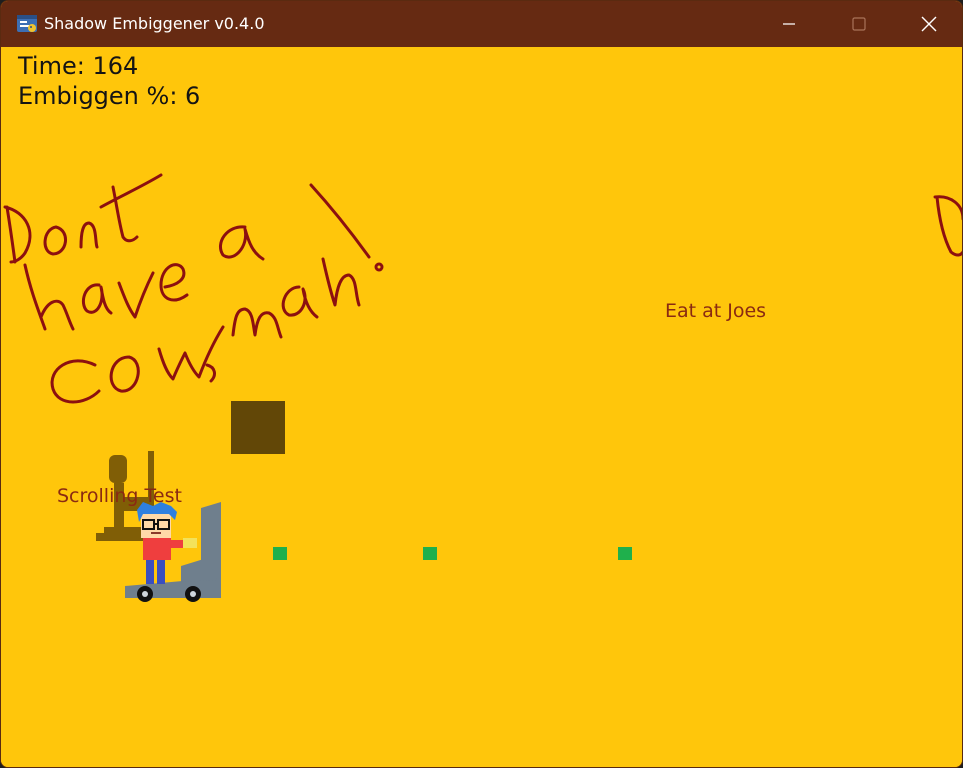  What do you see at coordinates (716, 311) in the screenshot?
I see `sign-eat-at-joes: Eat at Joes` at bounding box center [716, 311].